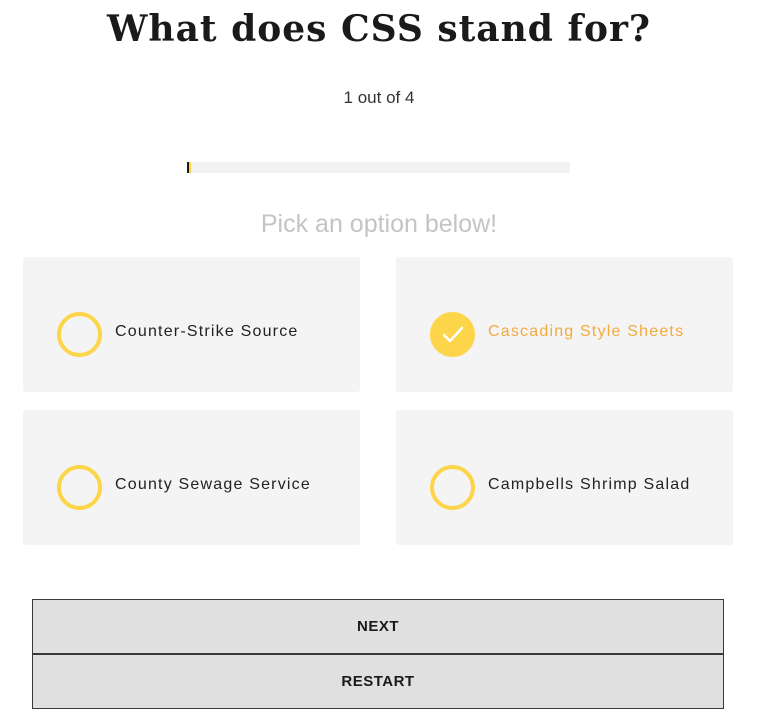 This screenshot has width=758, height=715. Describe the element at coordinates (213, 484) in the screenshot. I see `option-label: County Sewage Service` at that location.